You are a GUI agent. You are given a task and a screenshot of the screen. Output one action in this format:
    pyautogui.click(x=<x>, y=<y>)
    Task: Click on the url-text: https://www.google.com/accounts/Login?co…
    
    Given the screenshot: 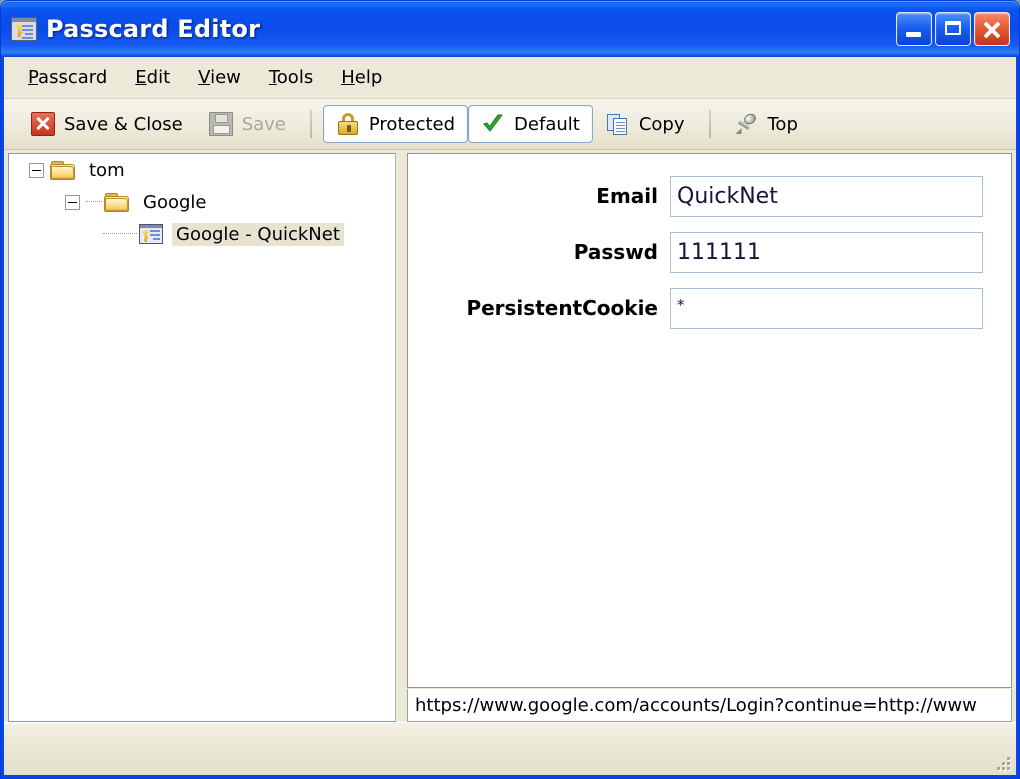 What is the action you would take?
    pyautogui.click(x=696, y=705)
    